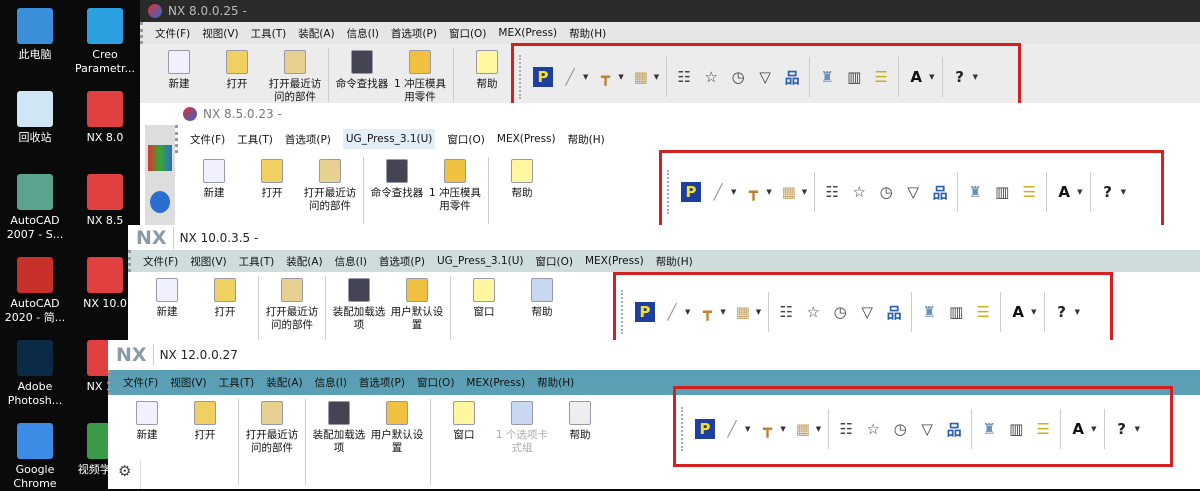 This screenshot has height=491, width=1200. I want to click on ribbon-button: 1 个选项卡式组, so click(522, 425).